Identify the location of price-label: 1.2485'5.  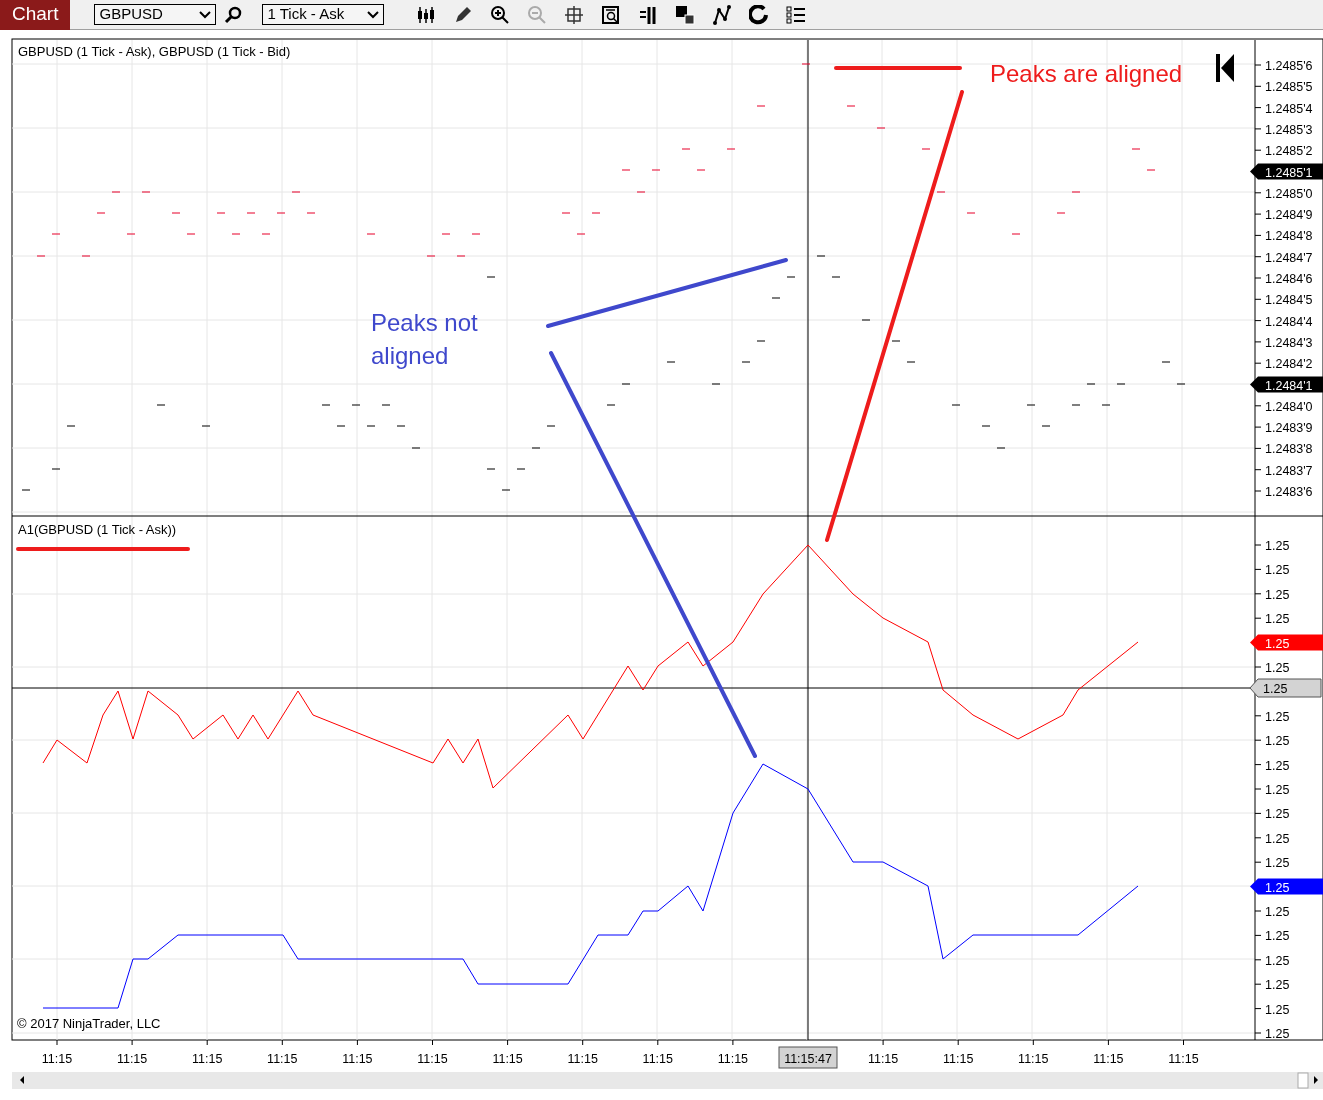
(1289, 87).